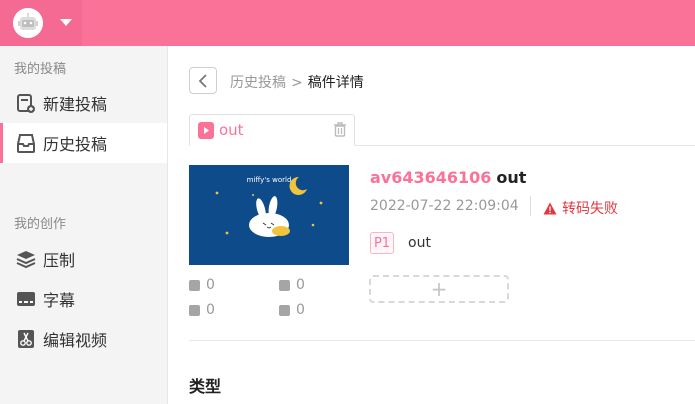 This screenshot has height=404, width=695. Describe the element at coordinates (25, 299) in the screenshot. I see `subtitle-icon` at that location.